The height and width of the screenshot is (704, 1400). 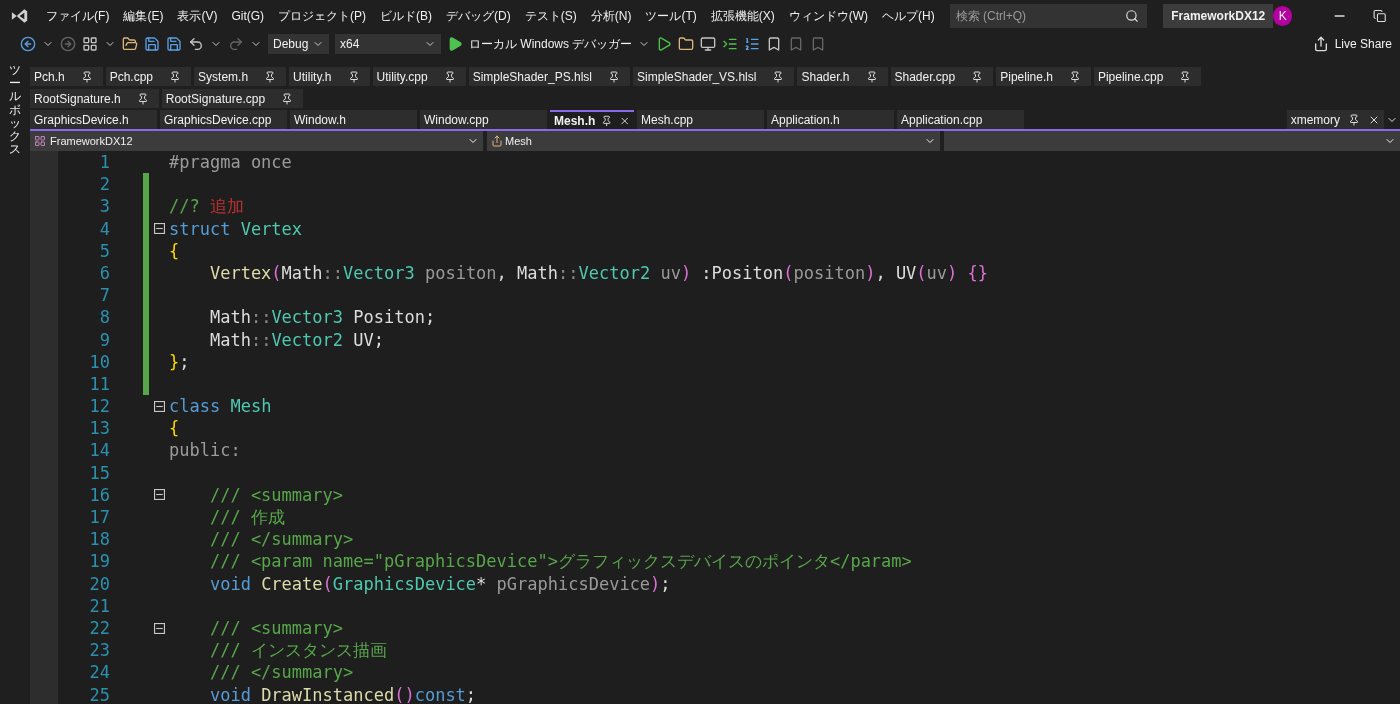 I want to click on line-number: 11, so click(x=99, y=384).